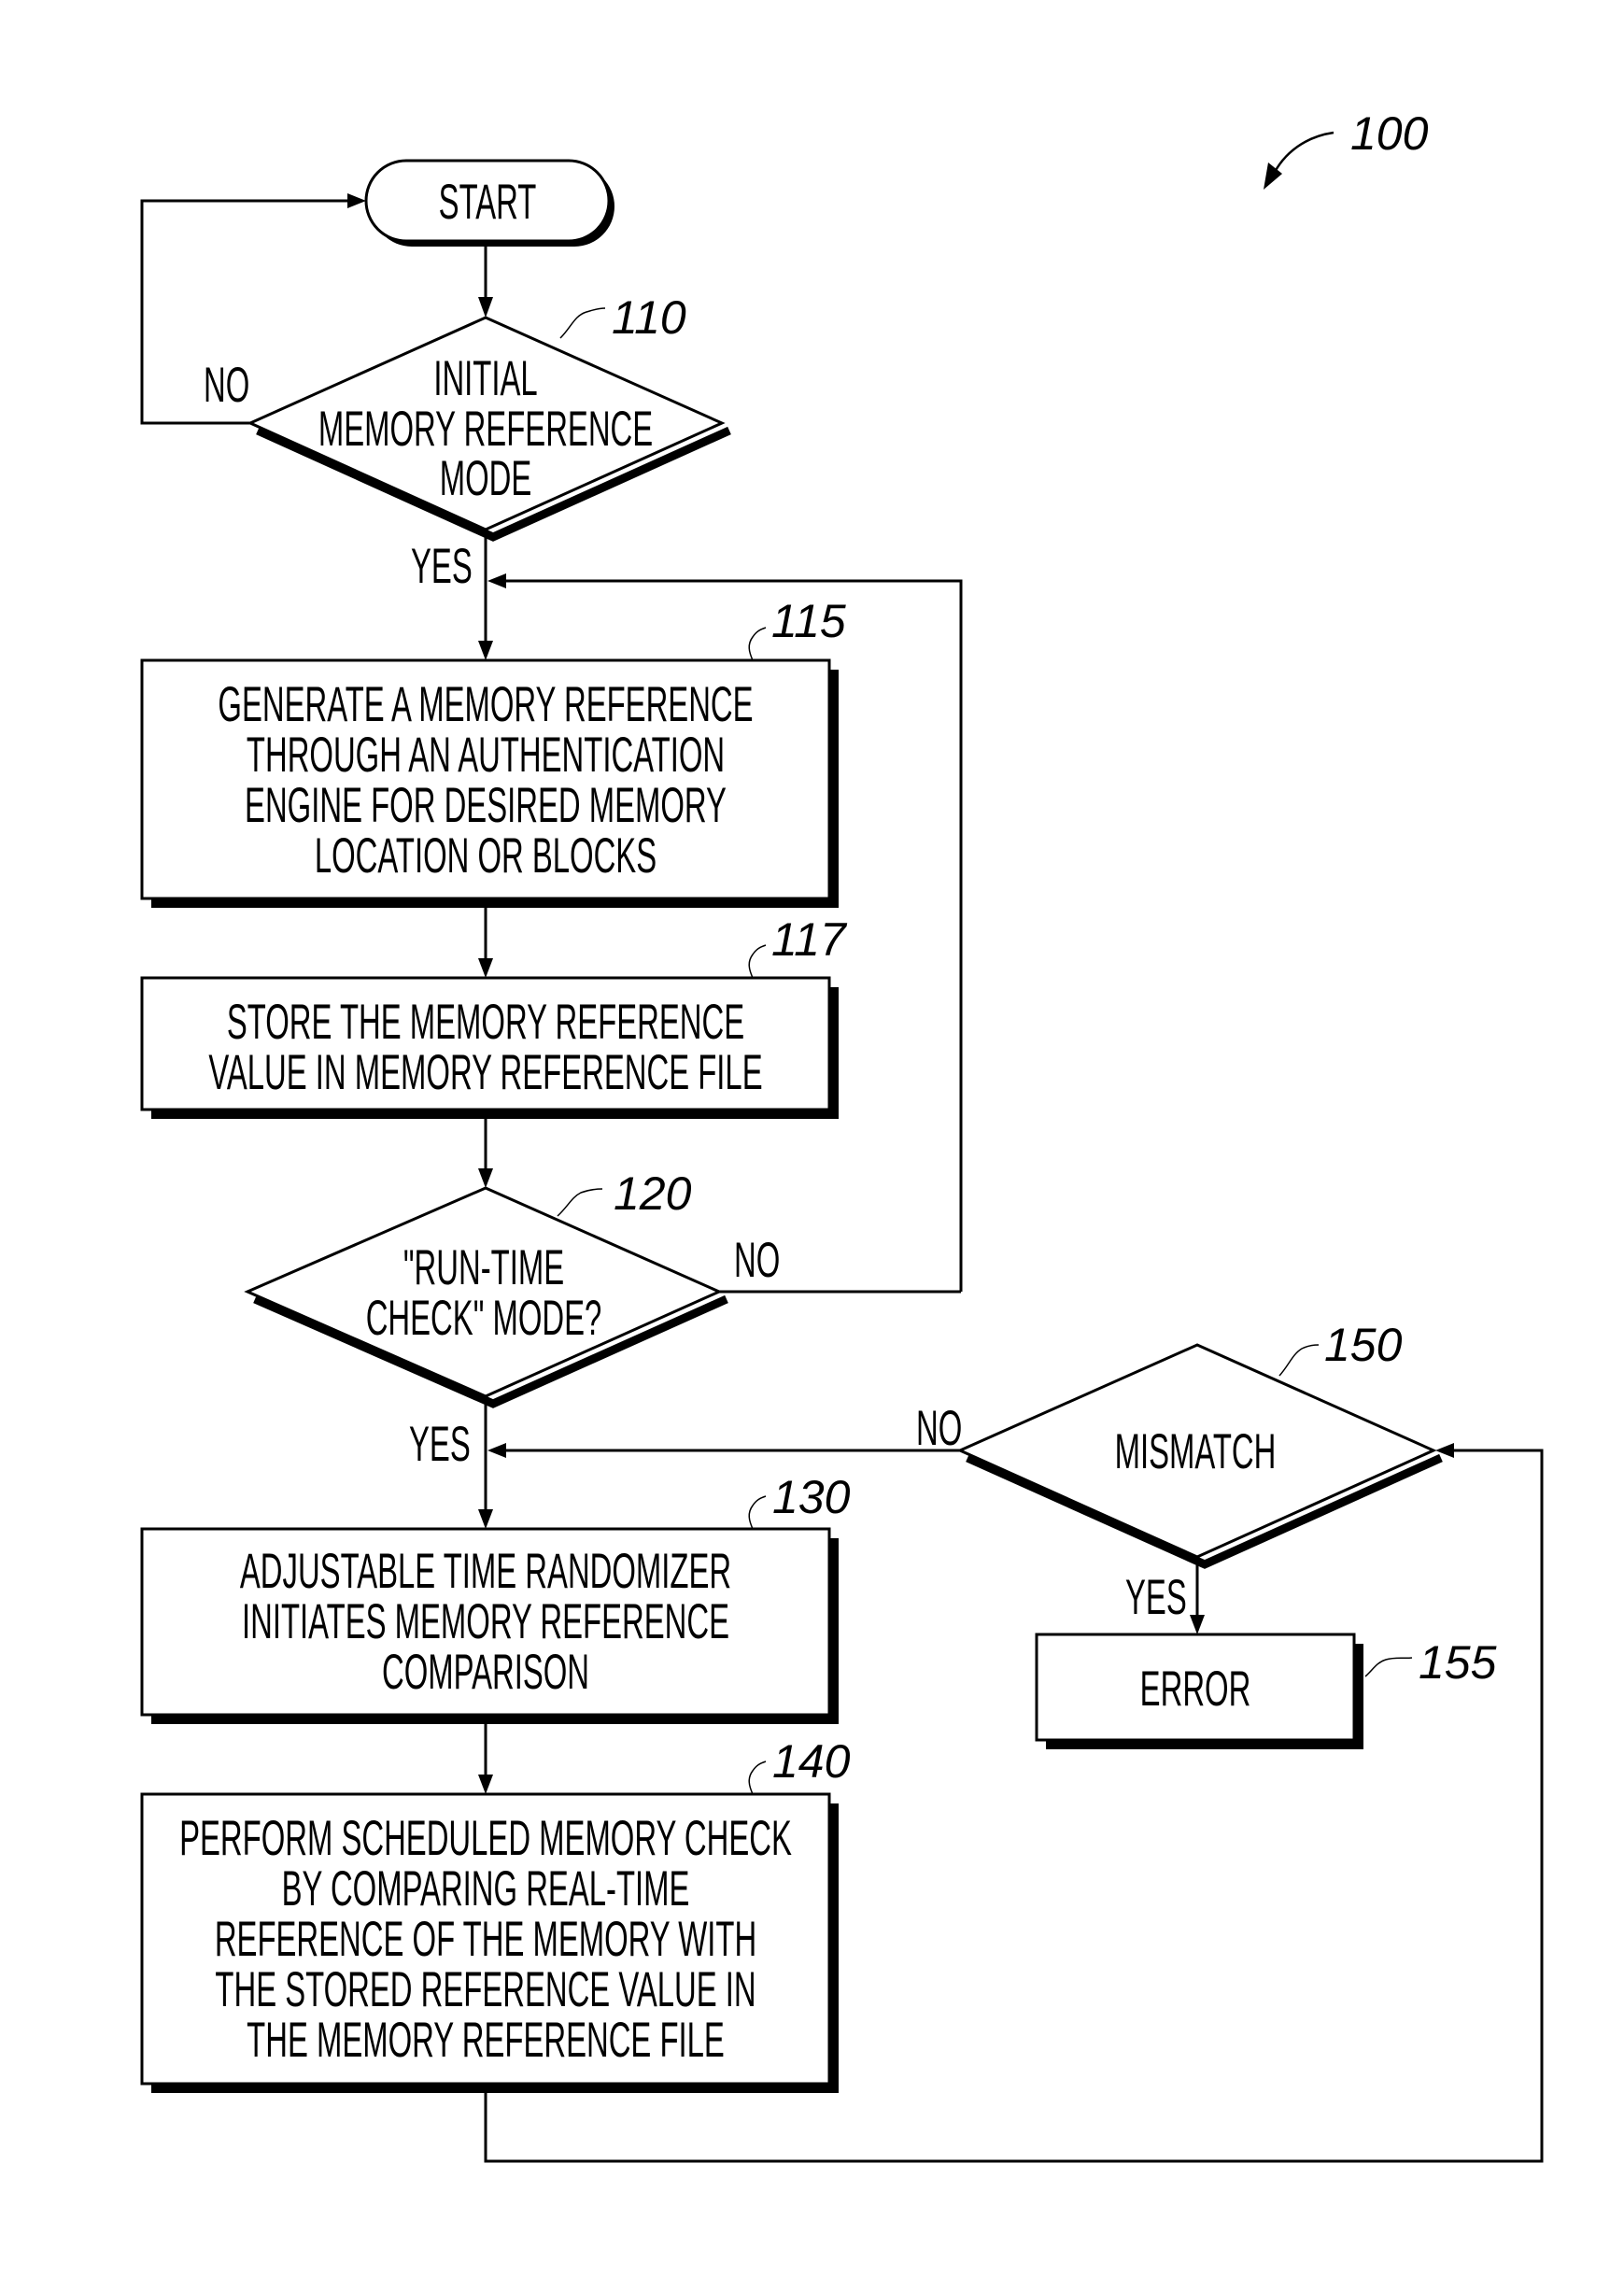  Describe the element at coordinates (485, 704) in the screenshot. I see `process-115-line-1: GENERATE A MEMORY REFERENCE` at that location.